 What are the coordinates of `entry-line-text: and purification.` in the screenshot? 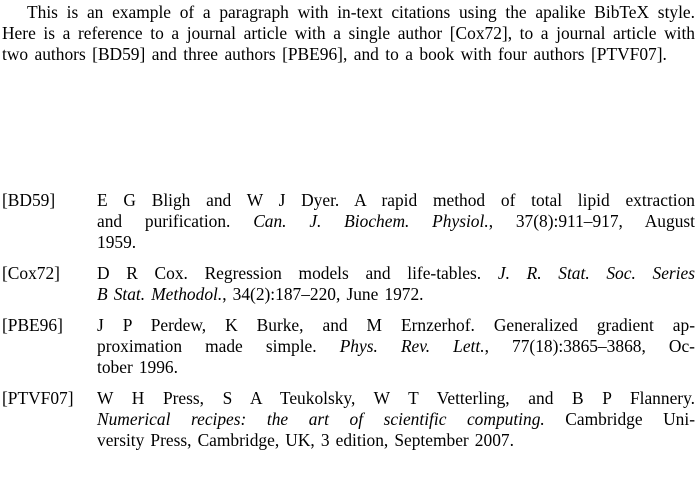 It's located at (175, 221).